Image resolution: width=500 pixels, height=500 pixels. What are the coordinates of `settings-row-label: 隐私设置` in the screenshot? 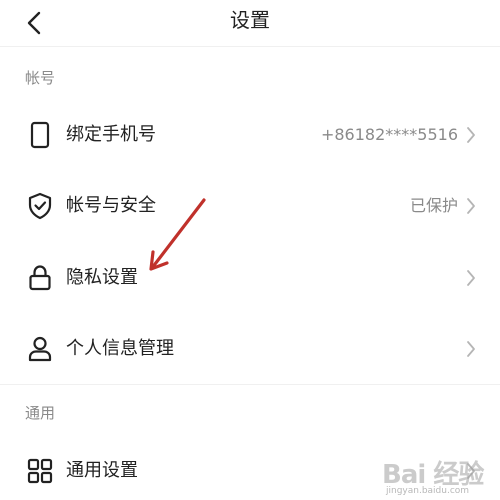 It's located at (102, 277).